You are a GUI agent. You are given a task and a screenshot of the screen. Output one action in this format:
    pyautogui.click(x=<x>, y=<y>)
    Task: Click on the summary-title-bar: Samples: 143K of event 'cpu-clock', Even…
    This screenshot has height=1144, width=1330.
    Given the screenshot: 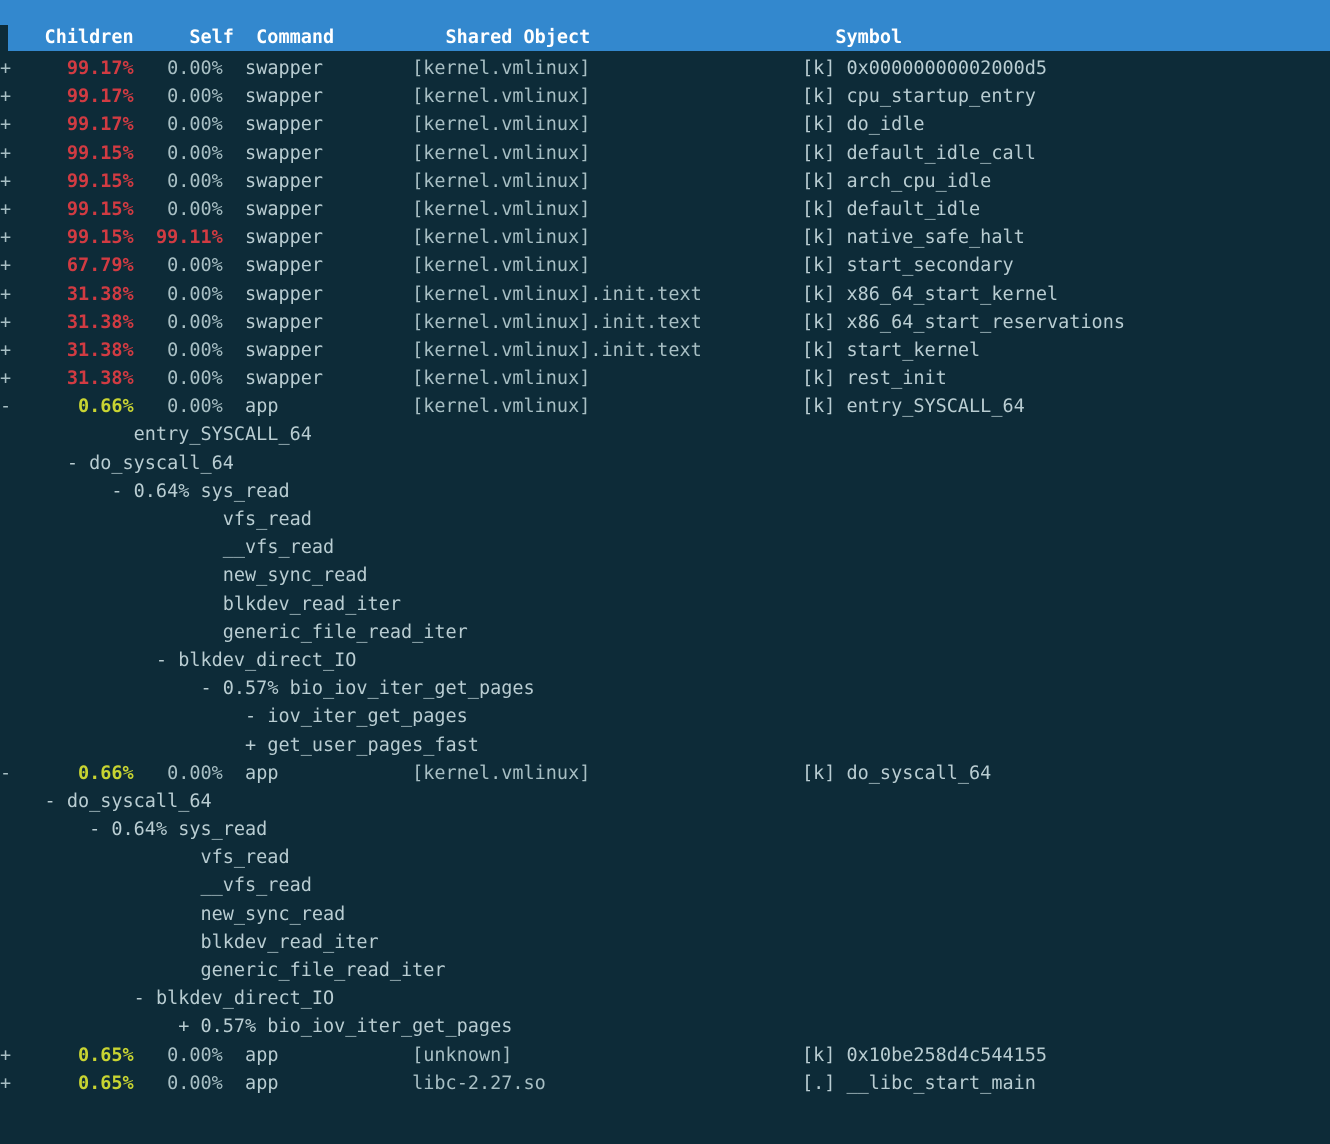 What is the action you would take?
    pyautogui.click(x=665, y=12)
    